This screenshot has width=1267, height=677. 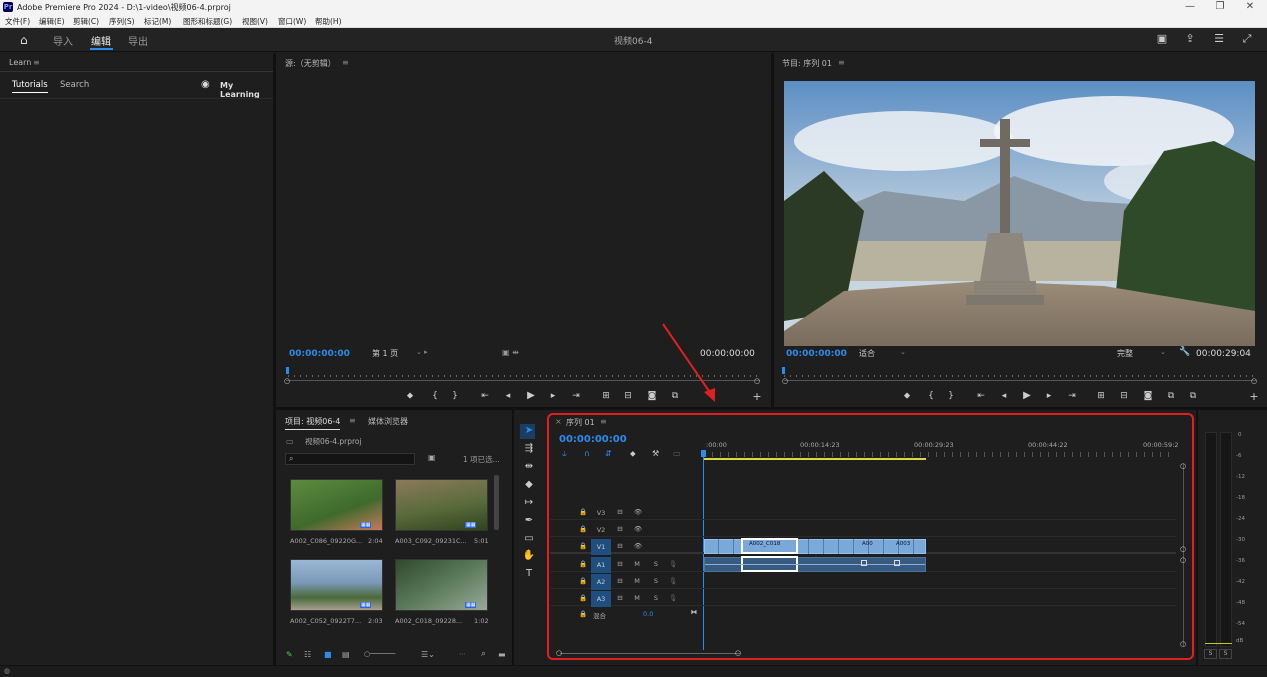 I want to click on menu-window: 窗口(W), so click(x=292, y=21).